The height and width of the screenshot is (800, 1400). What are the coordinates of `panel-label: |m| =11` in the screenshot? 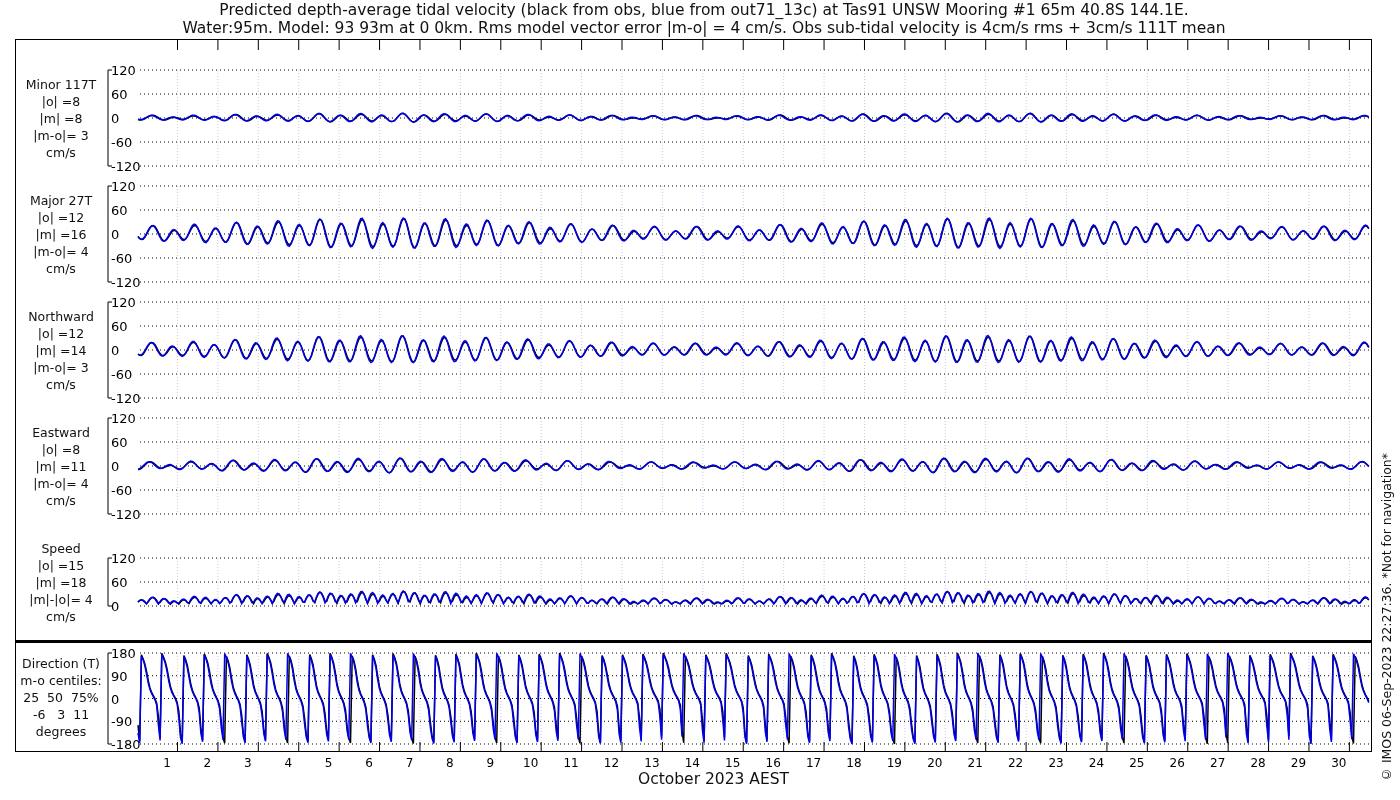 It's located at (61, 466).